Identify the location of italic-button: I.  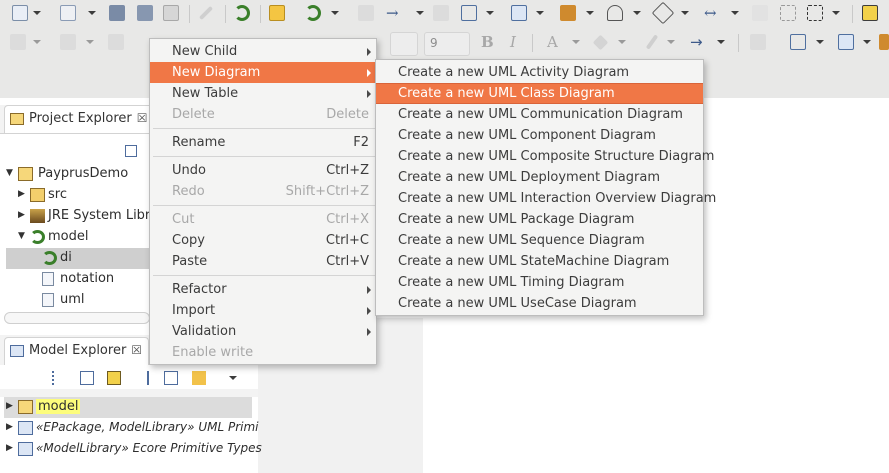
(513, 42).